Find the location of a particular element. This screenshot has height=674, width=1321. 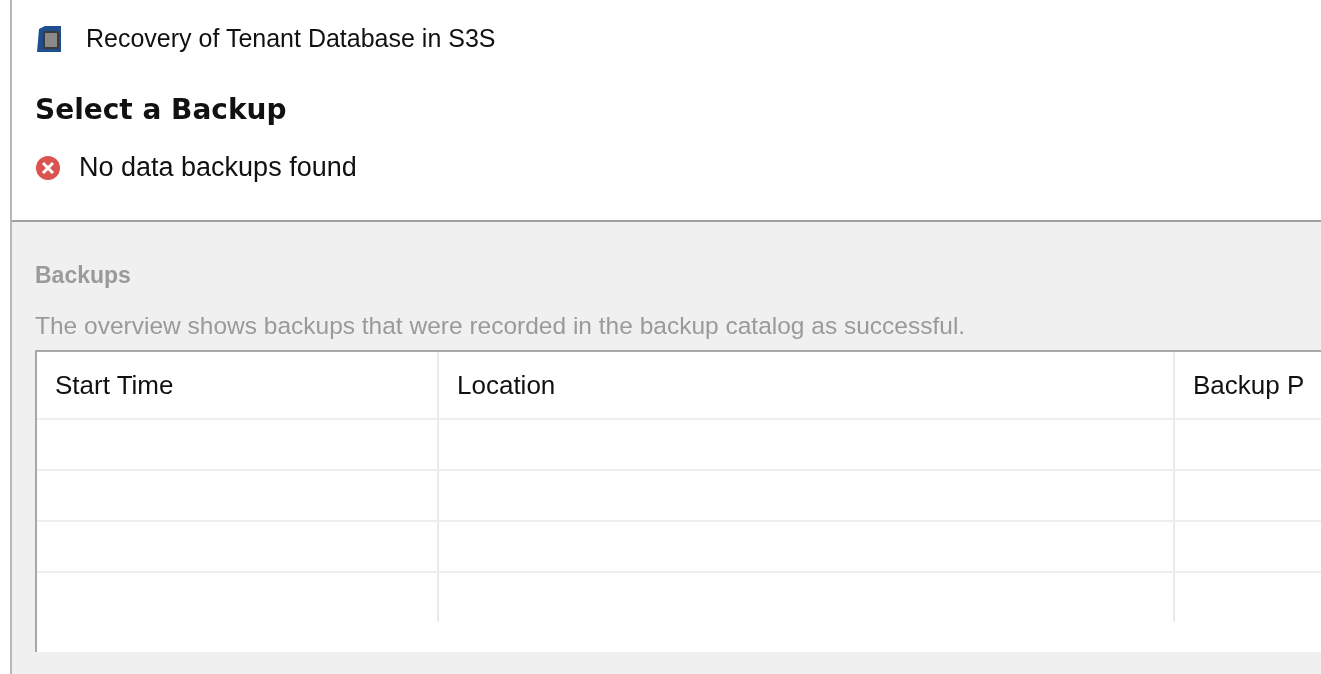

error-icon is located at coordinates (48, 167).